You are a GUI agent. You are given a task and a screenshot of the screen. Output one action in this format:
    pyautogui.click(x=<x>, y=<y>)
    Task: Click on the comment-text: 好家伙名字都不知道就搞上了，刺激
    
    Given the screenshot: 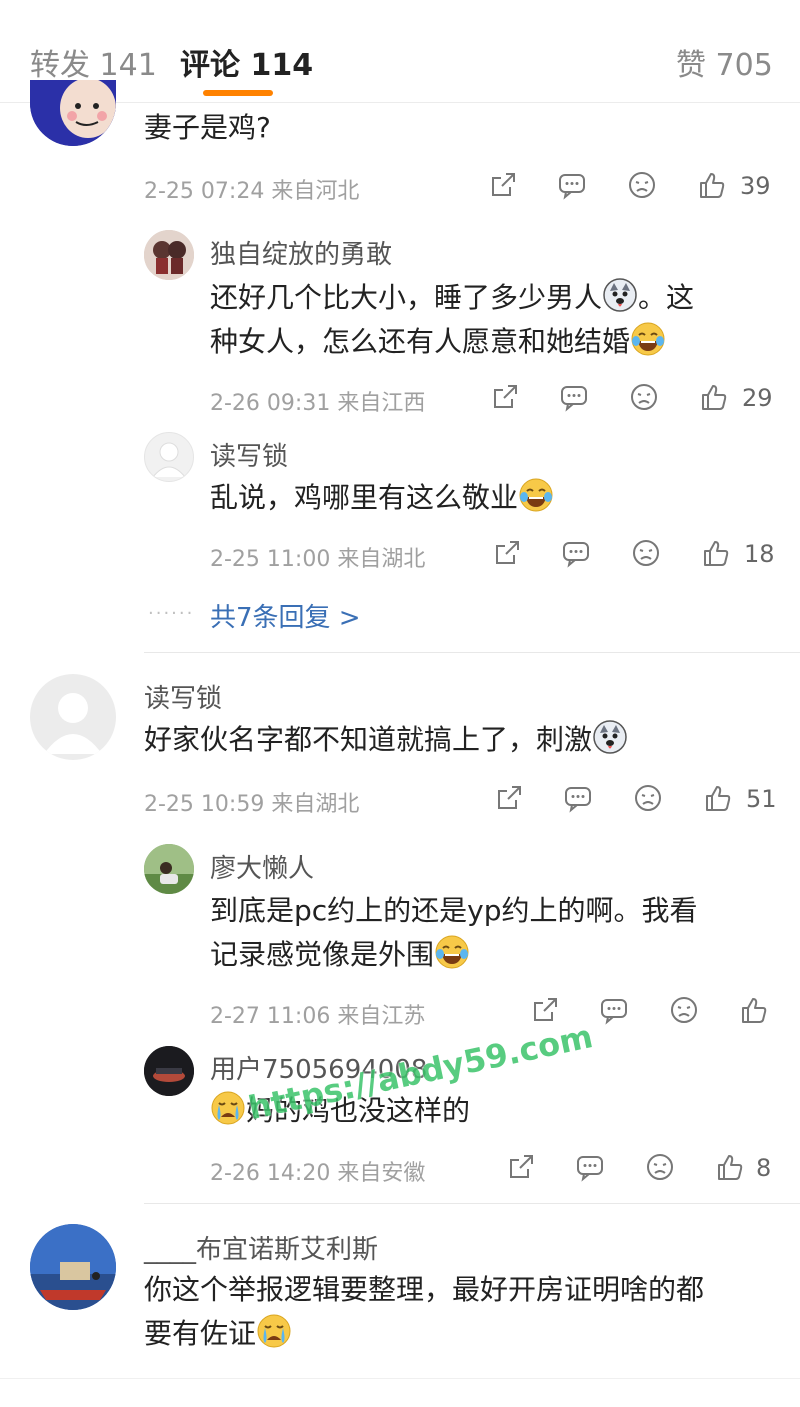 What is the action you would take?
    pyautogui.click(x=386, y=740)
    